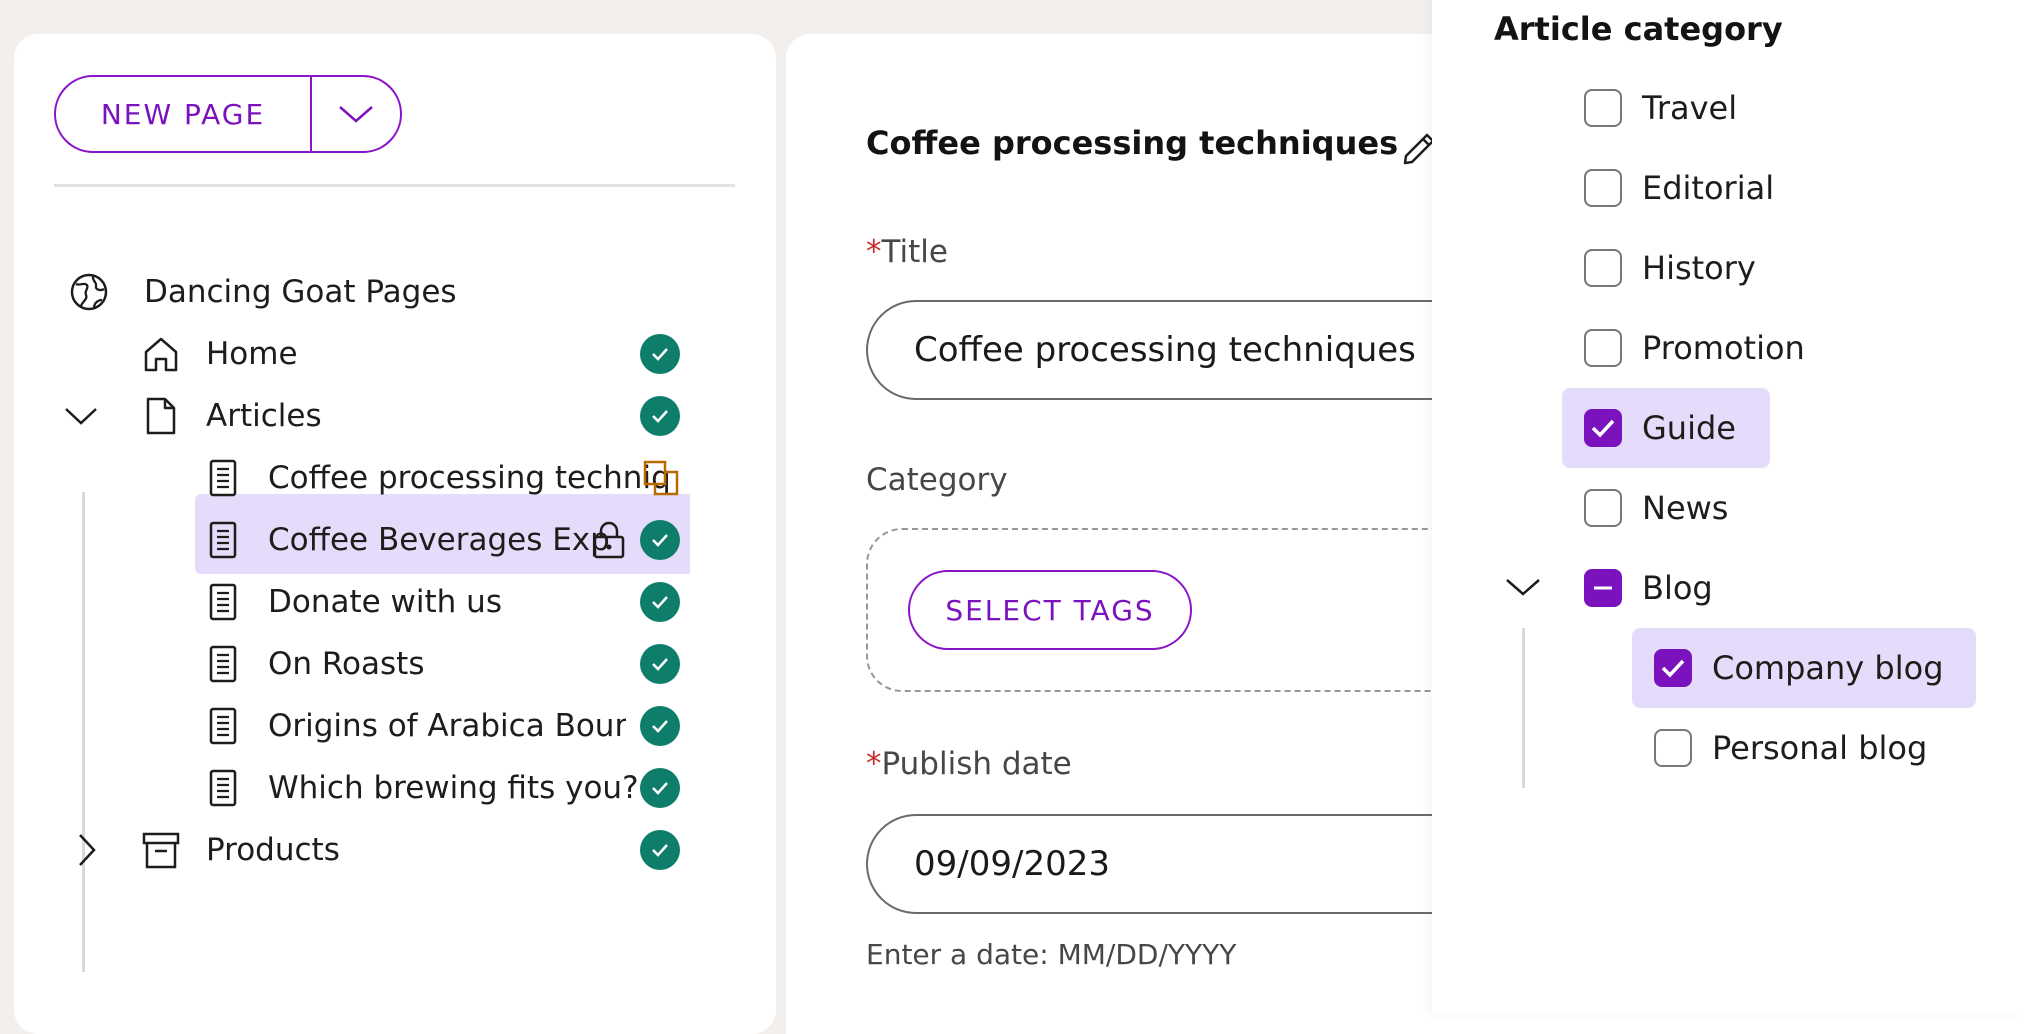 The width and height of the screenshot is (2024, 1034). What do you see at coordinates (1708, 188) in the screenshot?
I see `option-label: Editorial` at bounding box center [1708, 188].